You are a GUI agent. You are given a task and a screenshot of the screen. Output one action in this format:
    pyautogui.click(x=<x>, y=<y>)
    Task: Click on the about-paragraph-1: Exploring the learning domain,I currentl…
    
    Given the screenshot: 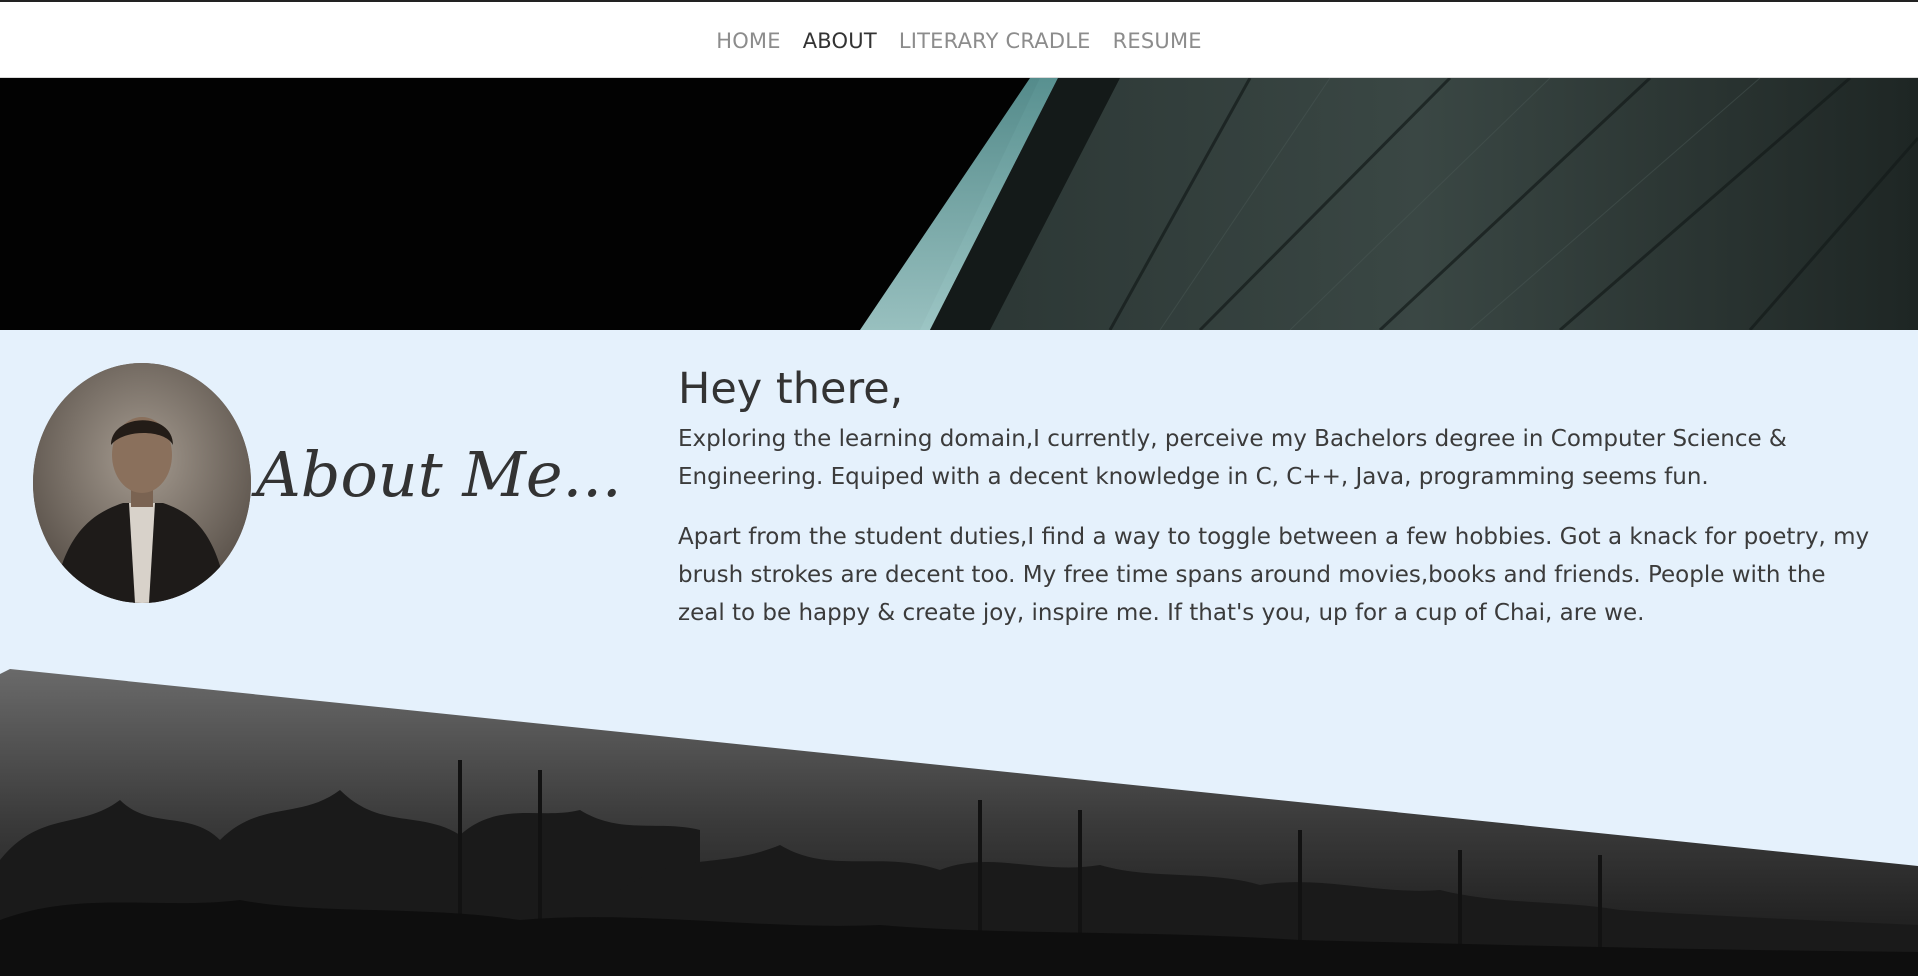 What is the action you would take?
    pyautogui.click(x=1232, y=458)
    